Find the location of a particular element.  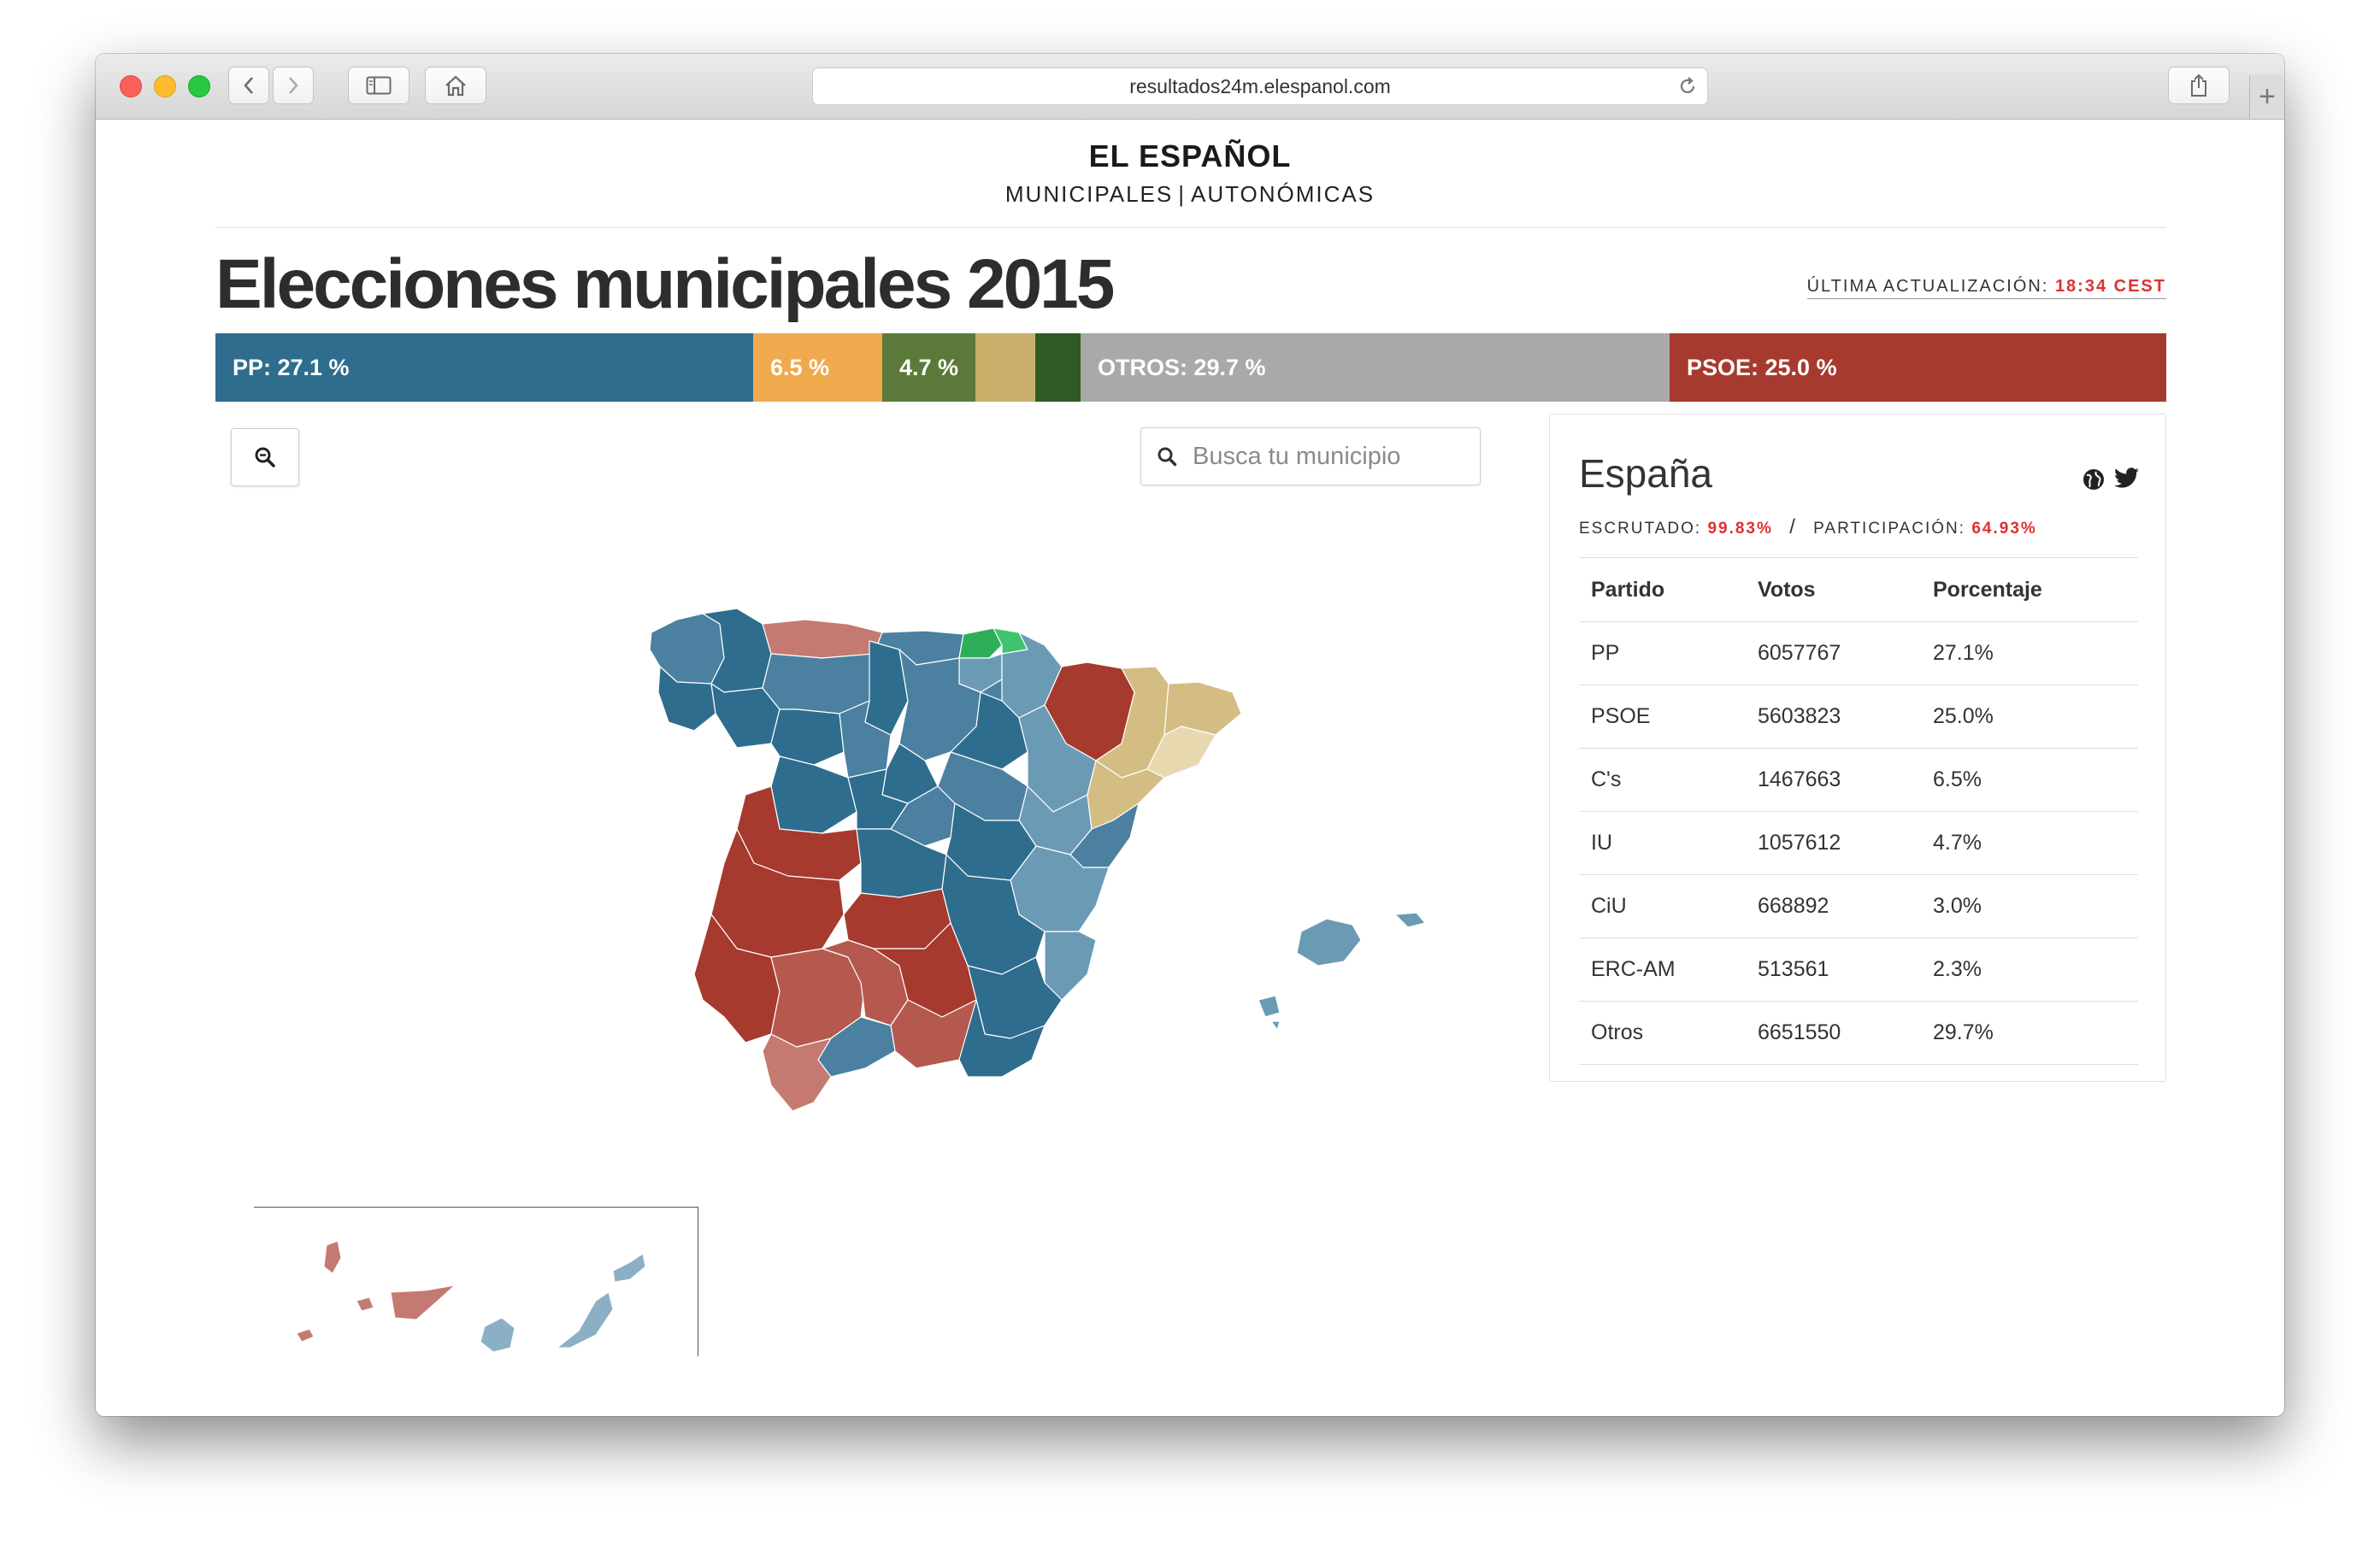

plus-icon: + is located at coordinates (2268, 96).